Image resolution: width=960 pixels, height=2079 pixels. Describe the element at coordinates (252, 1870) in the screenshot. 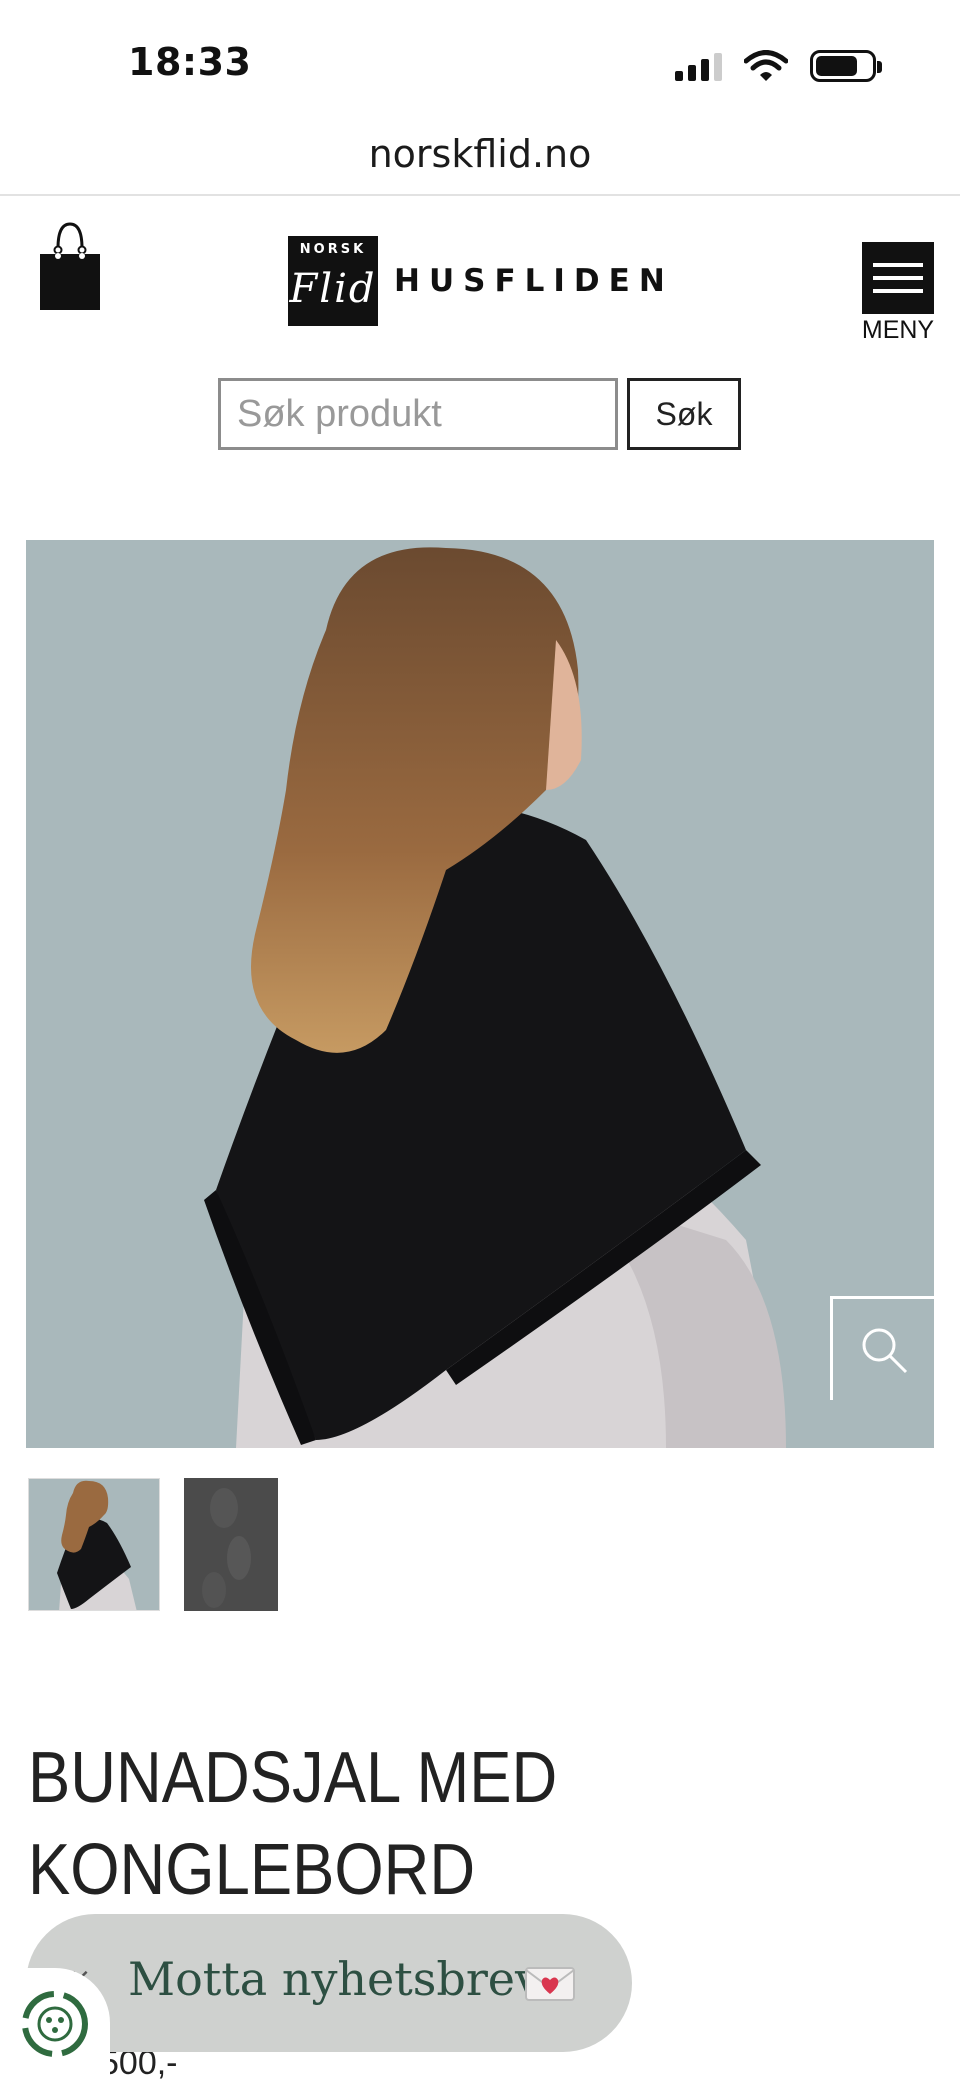

I see `product-title-line-2: KONGLEBORD` at that location.